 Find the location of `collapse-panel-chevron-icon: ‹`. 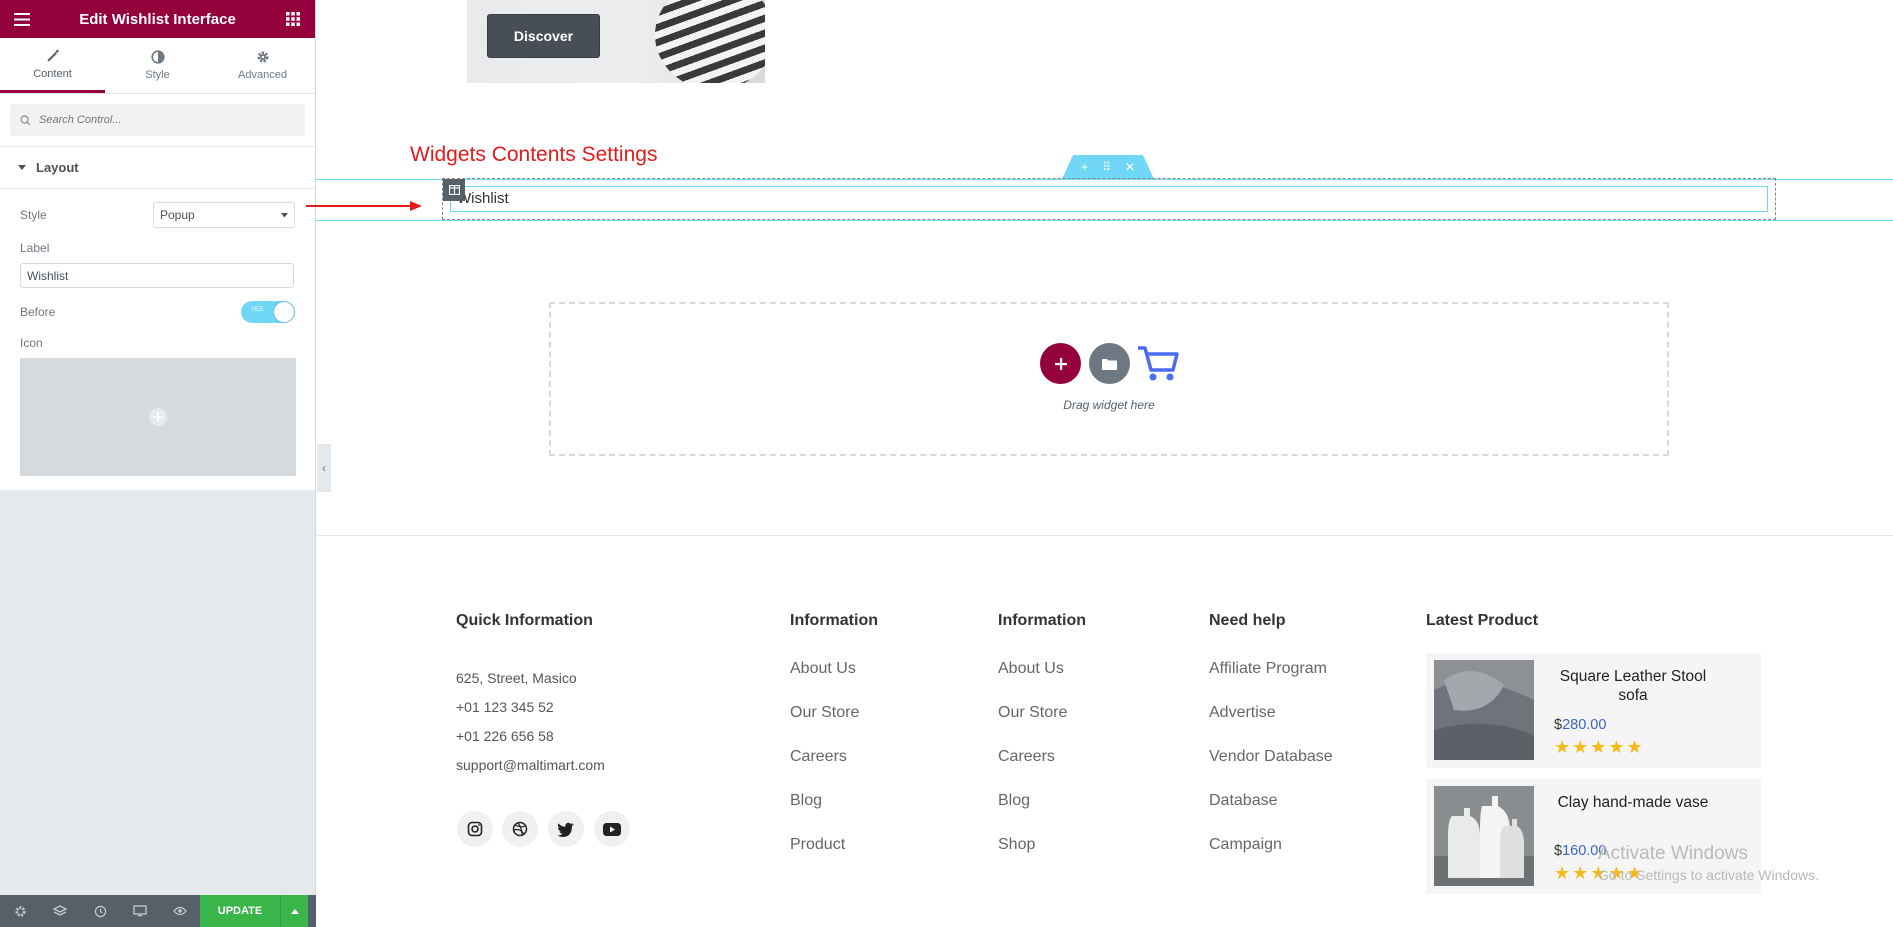

collapse-panel-chevron-icon: ‹ is located at coordinates (324, 468).